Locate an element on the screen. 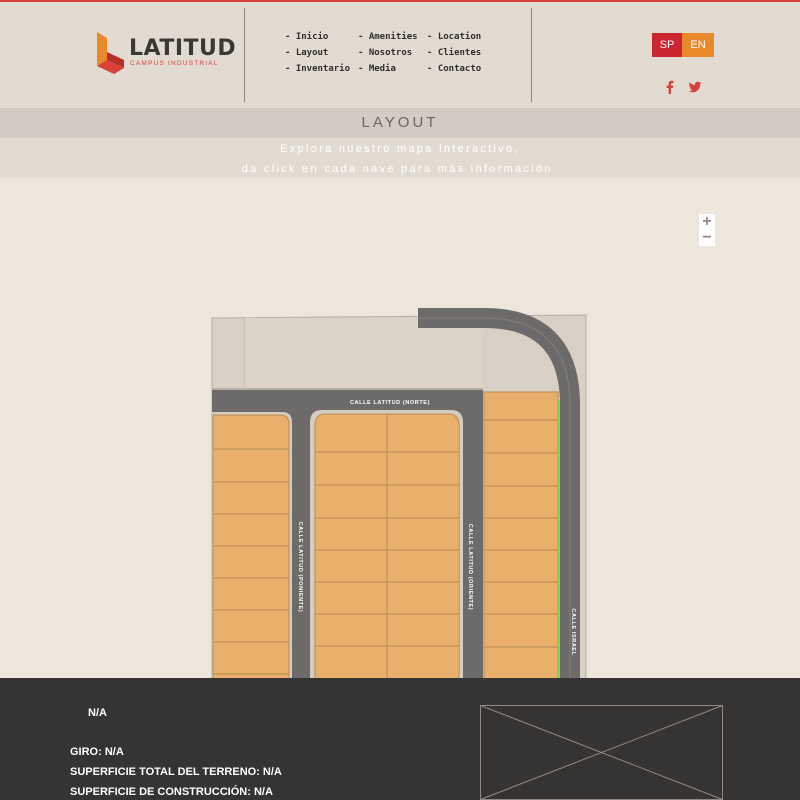 The image size is (800, 800). street-label-poniente: CALLE LATITUD (PONIENTE) is located at coordinates (300, 567).